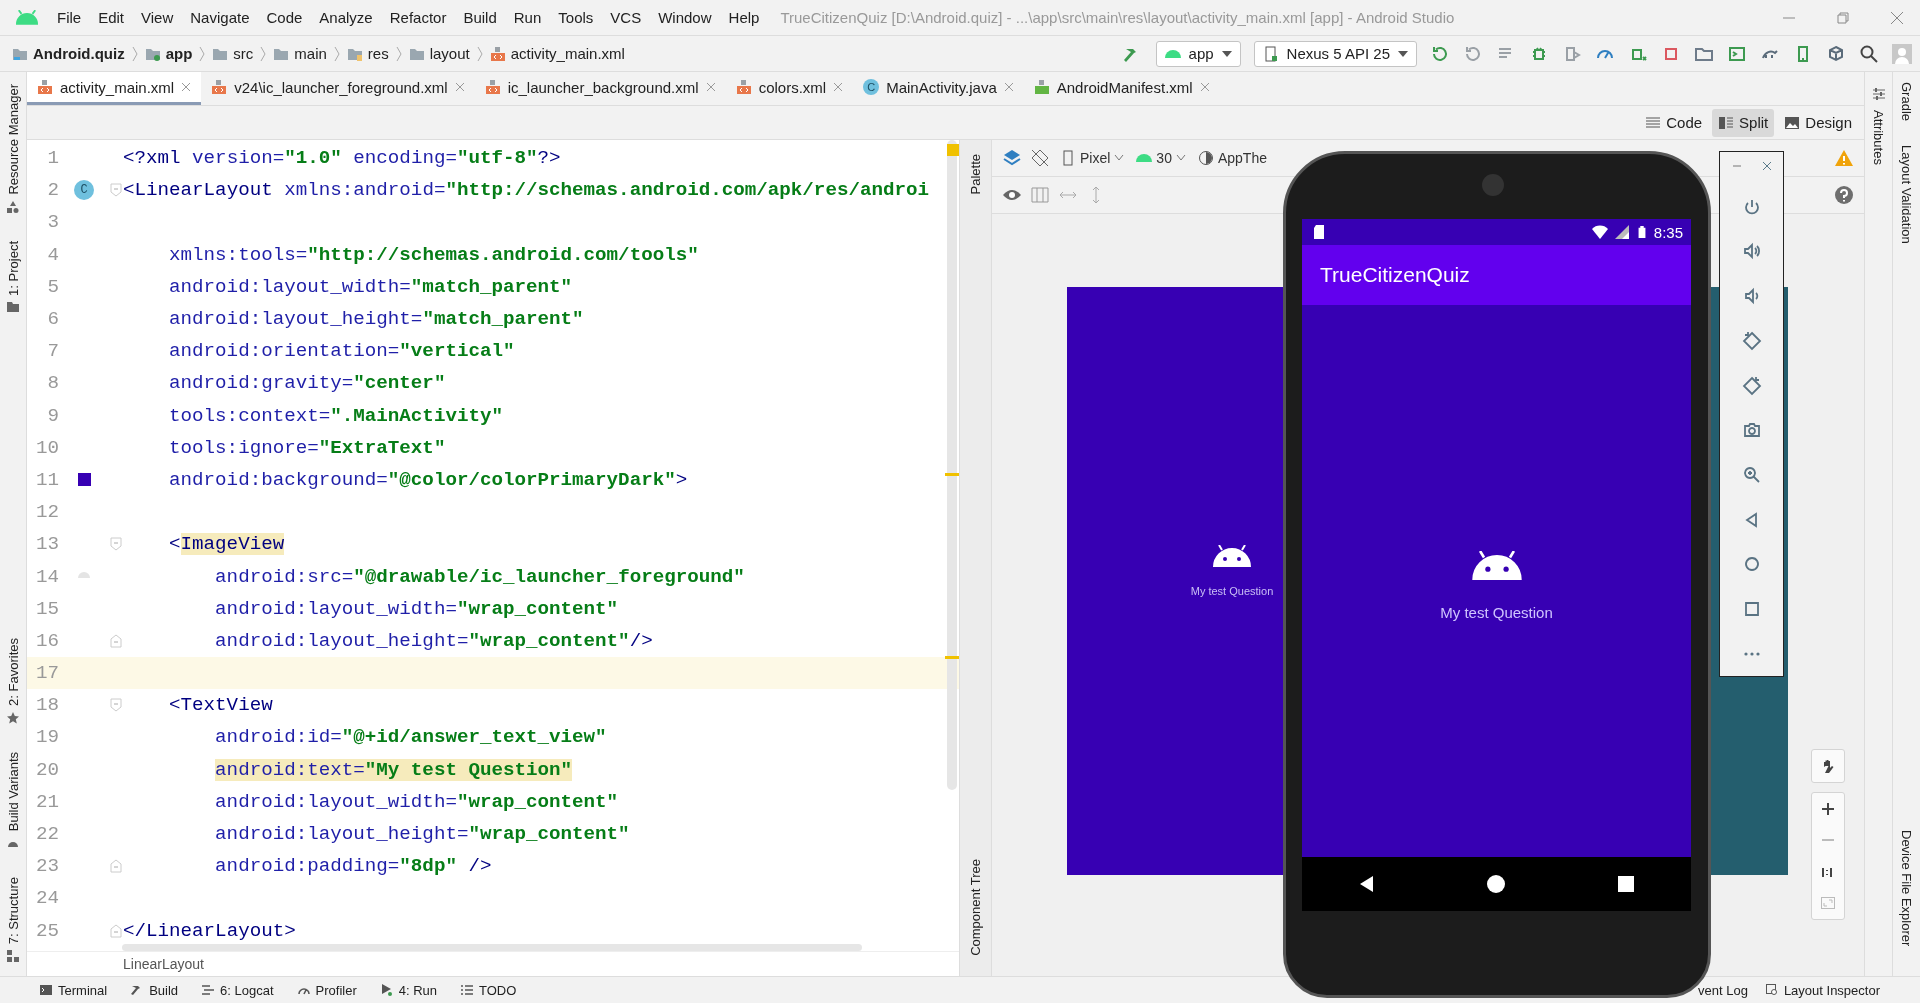 This screenshot has height=1003, width=1920. What do you see at coordinates (567, 53) in the screenshot?
I see `breadcrumb-item: activity_main.xml` at bounding box center [567, 53].